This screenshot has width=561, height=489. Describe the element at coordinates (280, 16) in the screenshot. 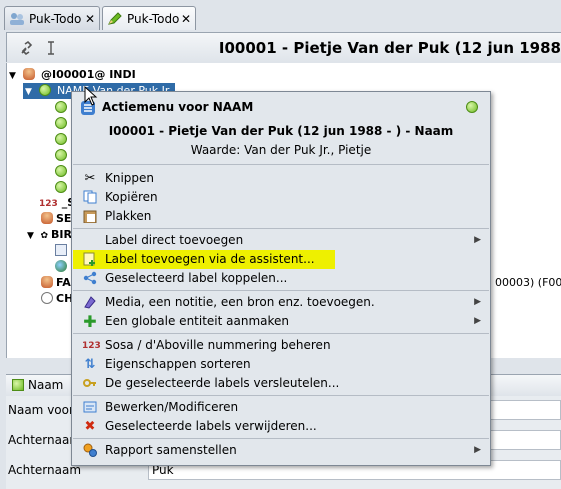

I see `tab-bar: Puk-Todo ✕ Puk-Todo ✕` at that location.